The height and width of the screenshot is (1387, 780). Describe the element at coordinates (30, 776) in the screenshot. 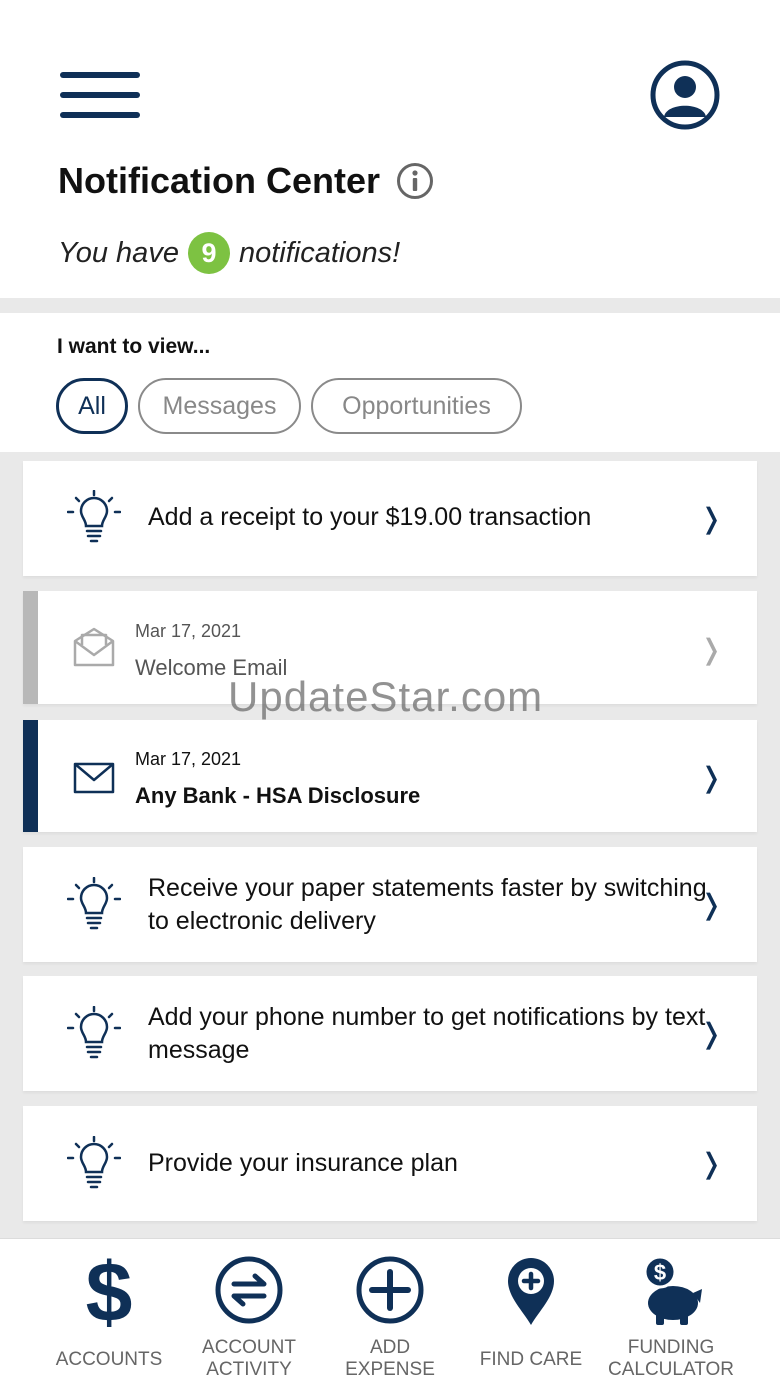

I see `unread-indicator-bar` at that location.